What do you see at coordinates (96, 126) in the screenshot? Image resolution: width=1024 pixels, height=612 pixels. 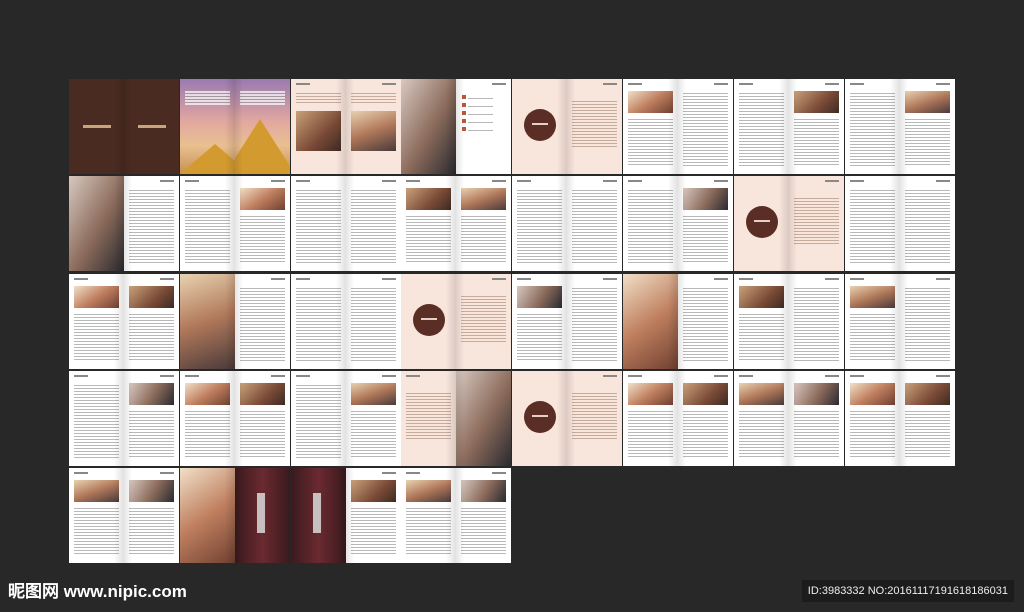 I see `brochure-page-brown` at bounding box center [96, 126].